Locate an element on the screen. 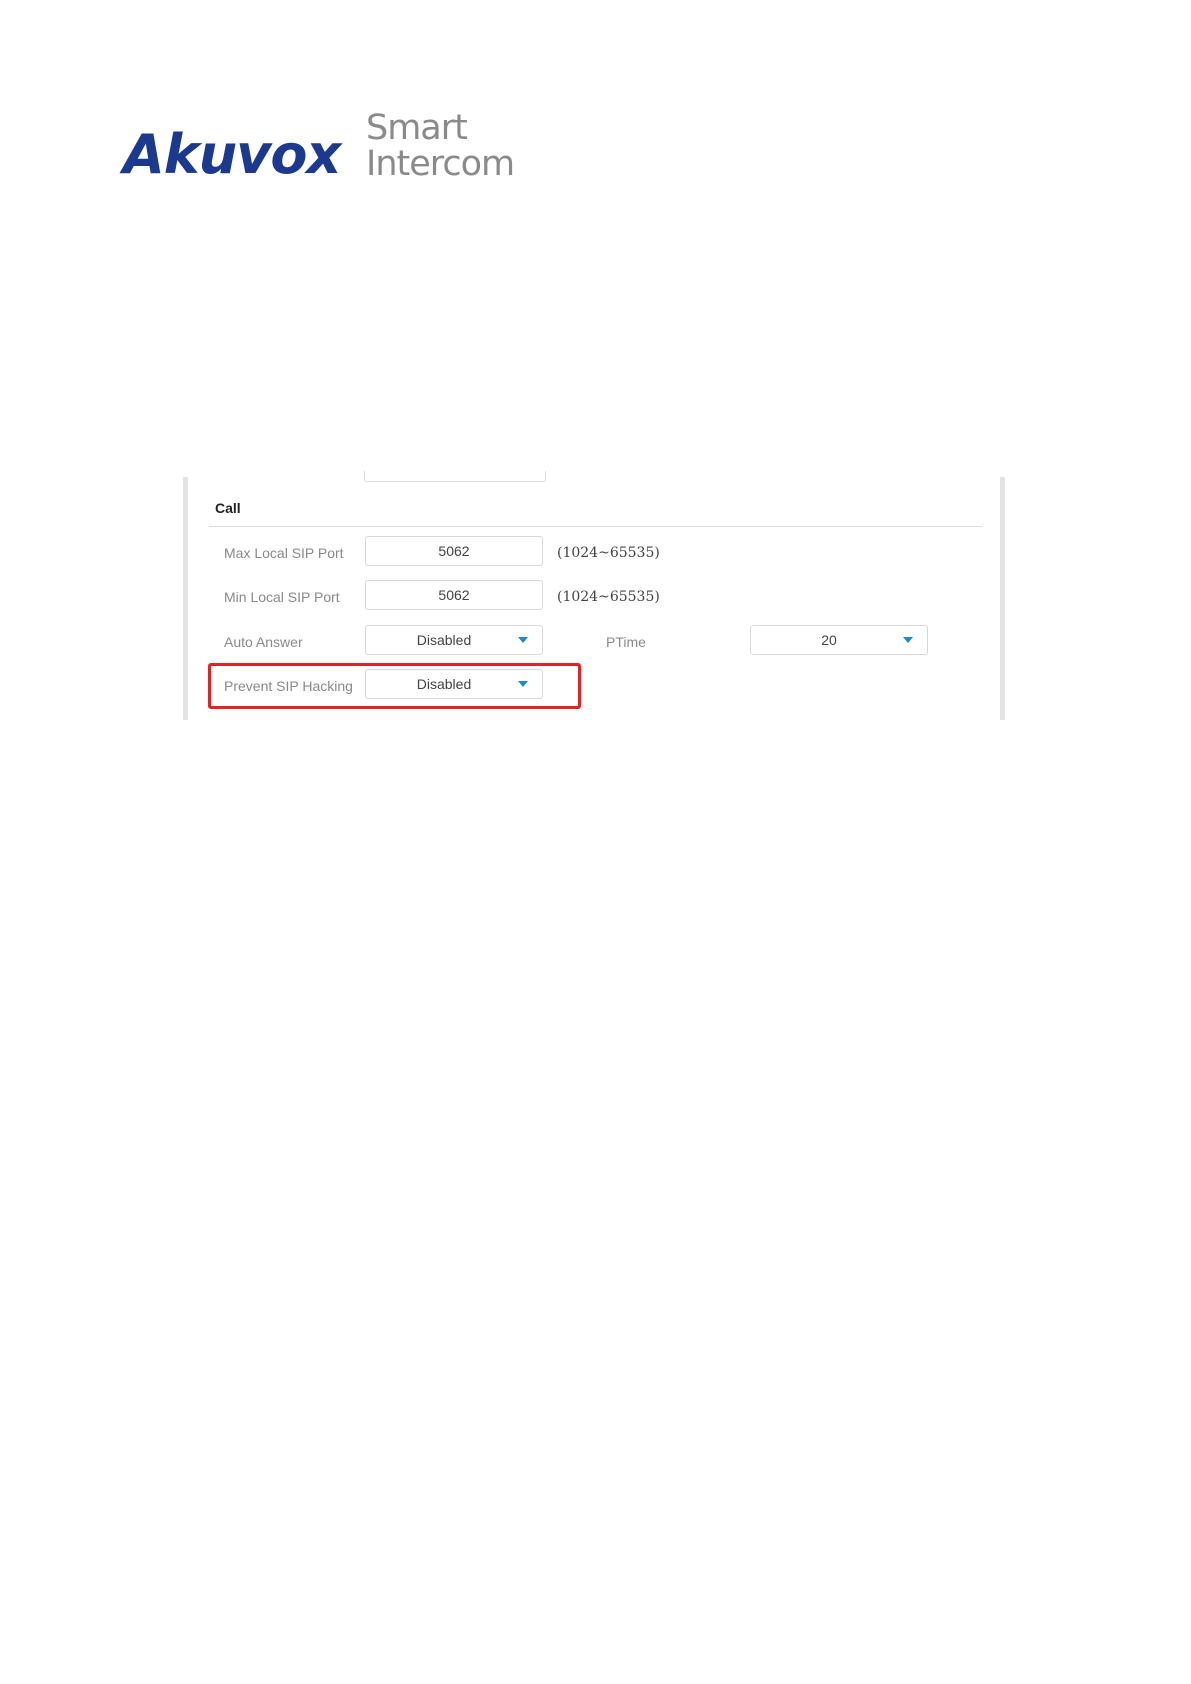  min-local-sip-port-input: 5062 is located at coordinates (454, 595).